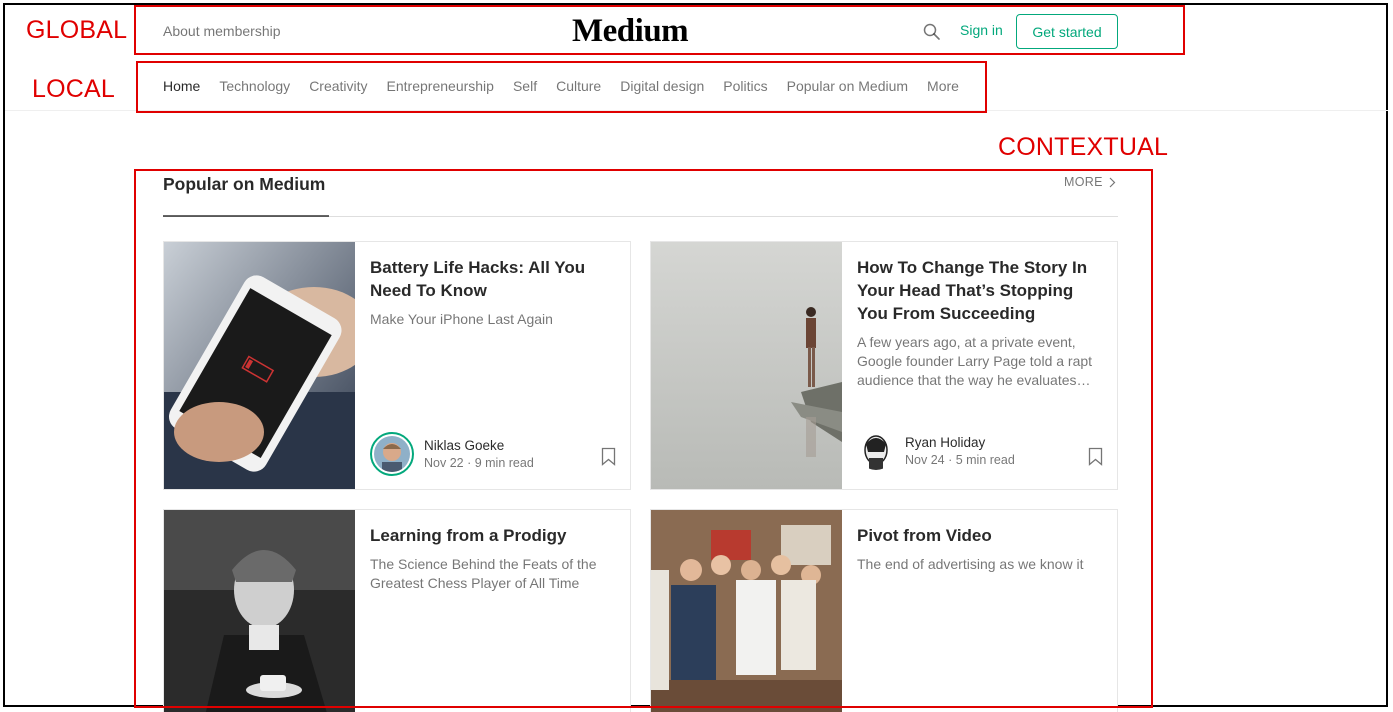  Describe the element at coordinates (73, 89) in the screenshot. I see `annotation-local-label: LOCAL` at that location.